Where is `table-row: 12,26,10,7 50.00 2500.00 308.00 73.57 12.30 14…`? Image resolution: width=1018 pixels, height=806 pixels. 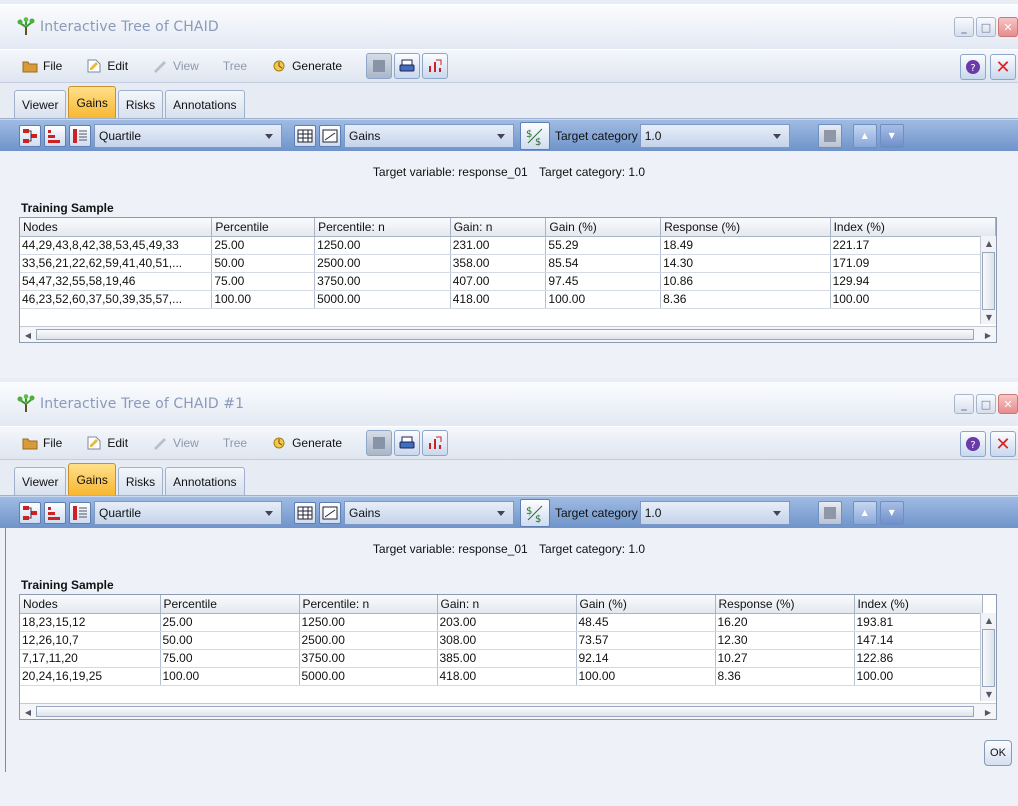 table-row: 12,26,10,7 50.00 2500.00 308.00 73.57 12.30 14… is located at coordinates (501, 640).